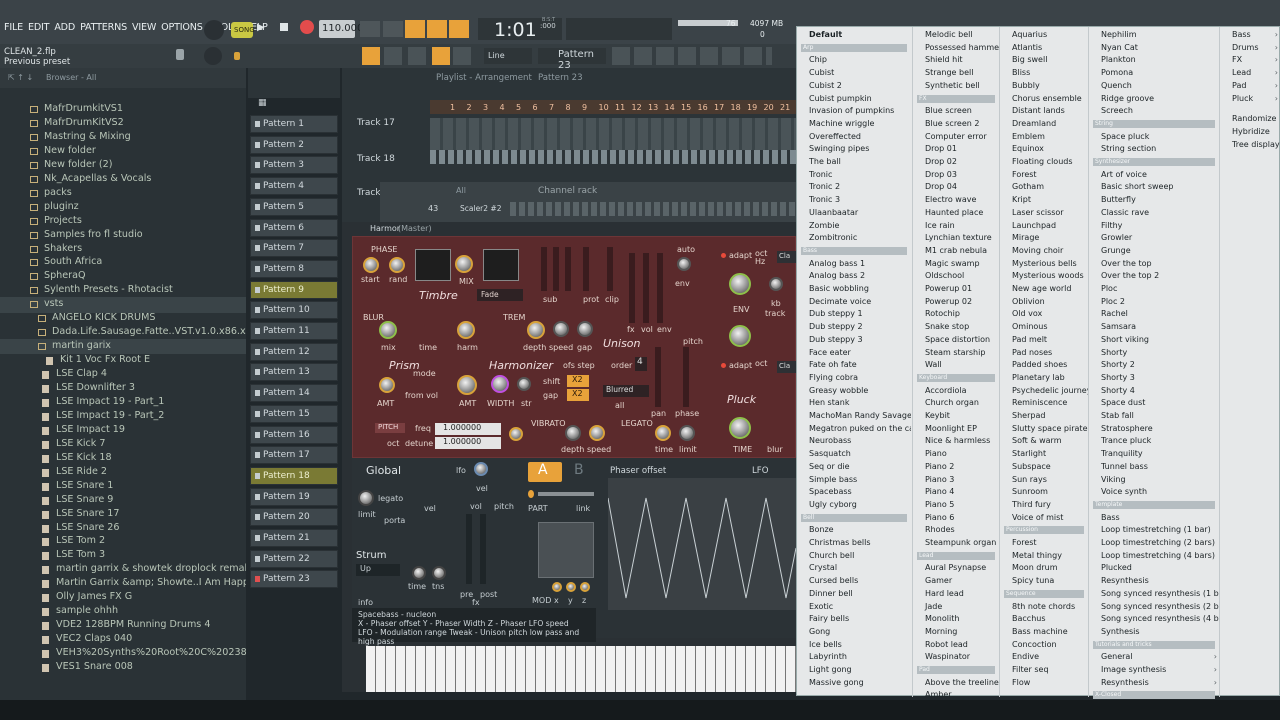 The image size is (1280, 720). What do you see at coordinates (1154, 302) in the screenshot?
I see `preset-menu-item: Ploc 2` at bounding box center [1154, 302].